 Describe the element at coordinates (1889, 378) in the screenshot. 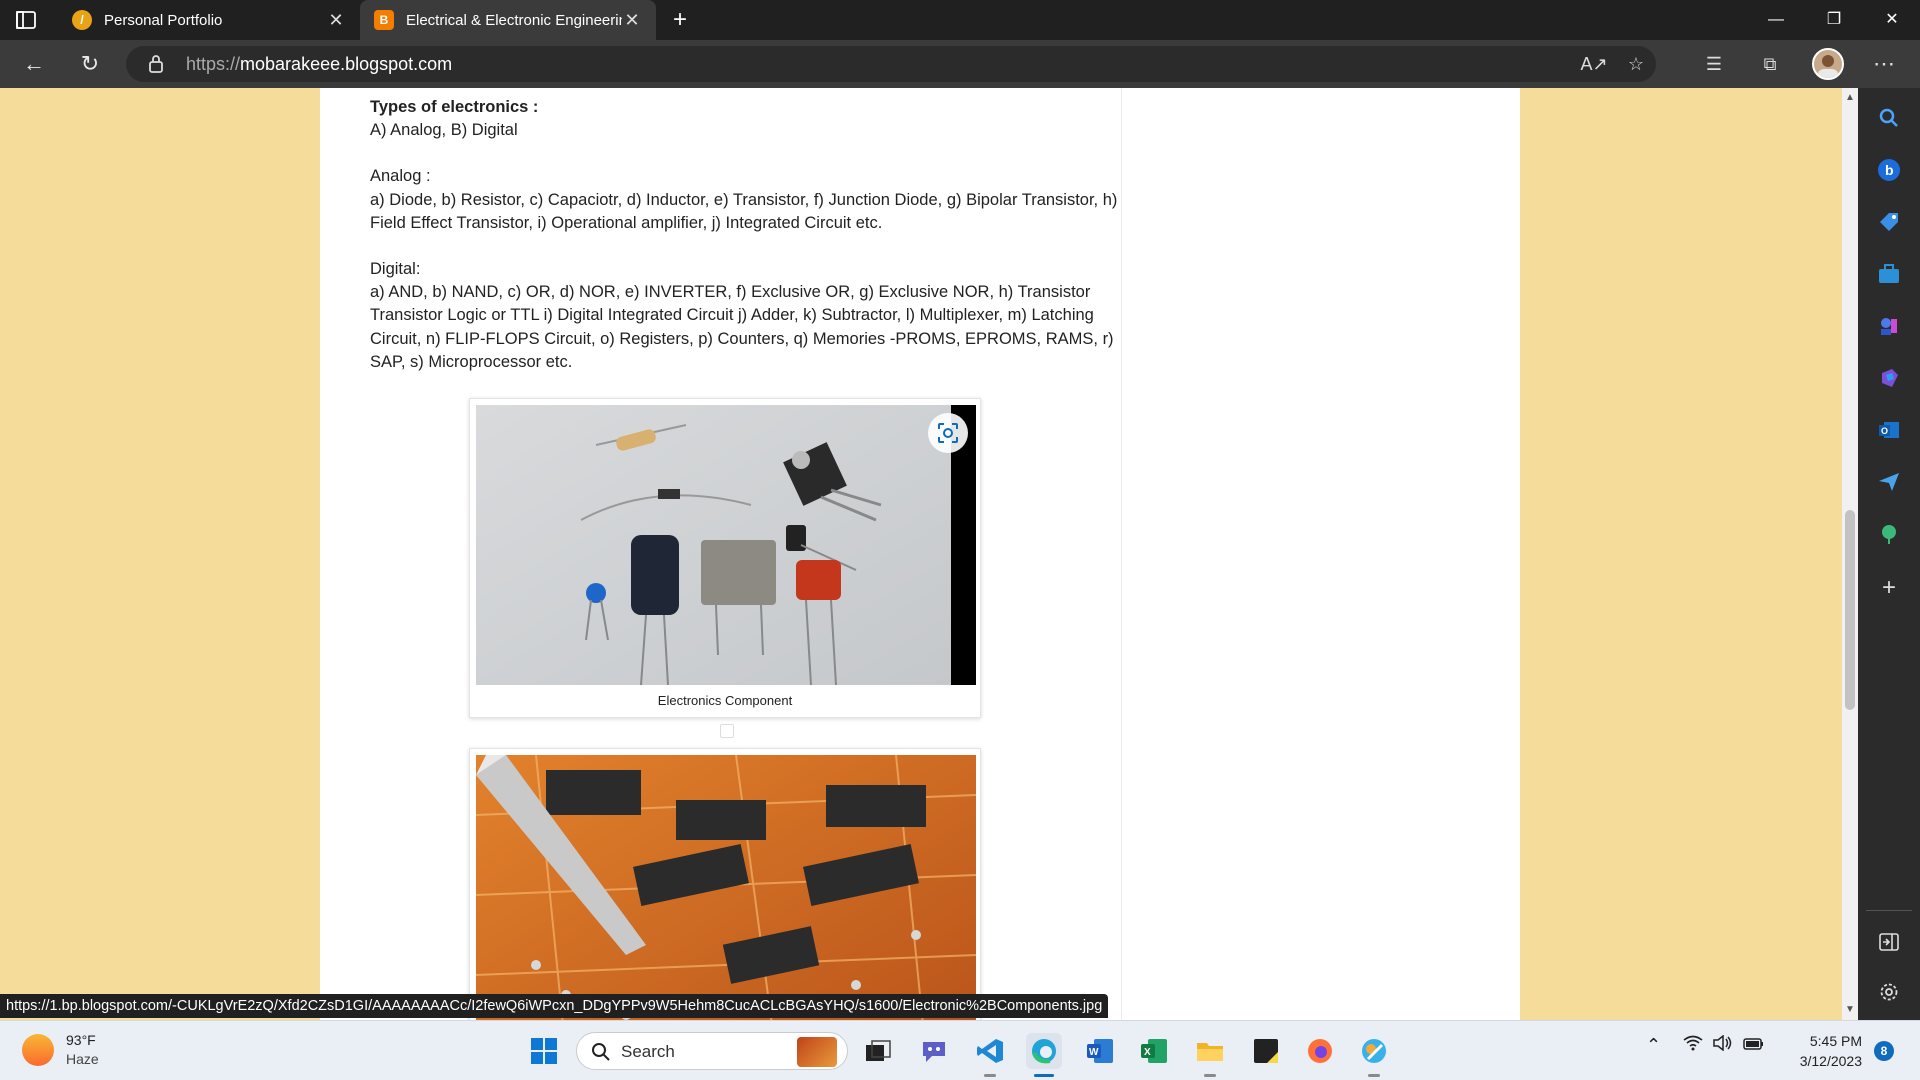

I see `microsoft-365-icon` at that location.